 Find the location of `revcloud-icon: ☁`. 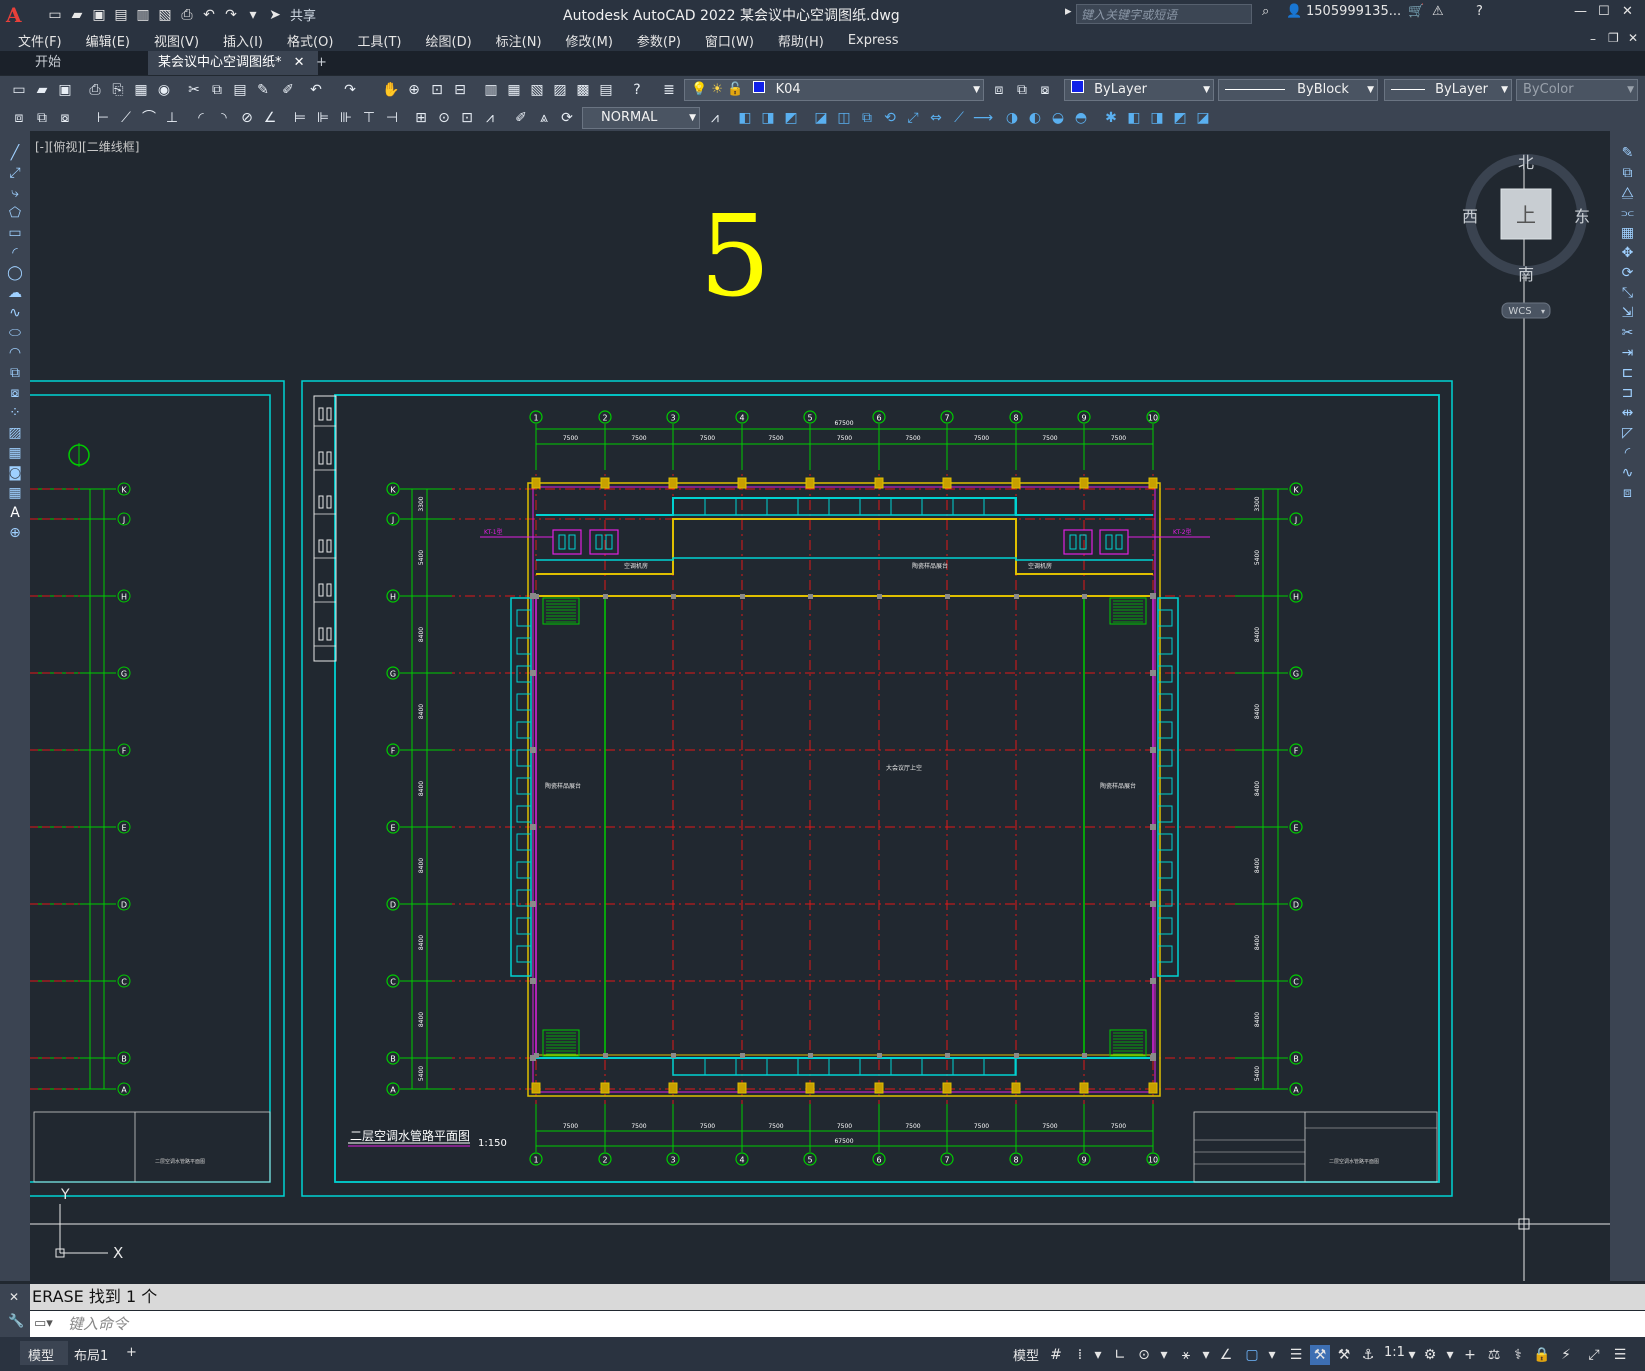

revcloud-icon: ☁ is located at coordinates (15, 293).